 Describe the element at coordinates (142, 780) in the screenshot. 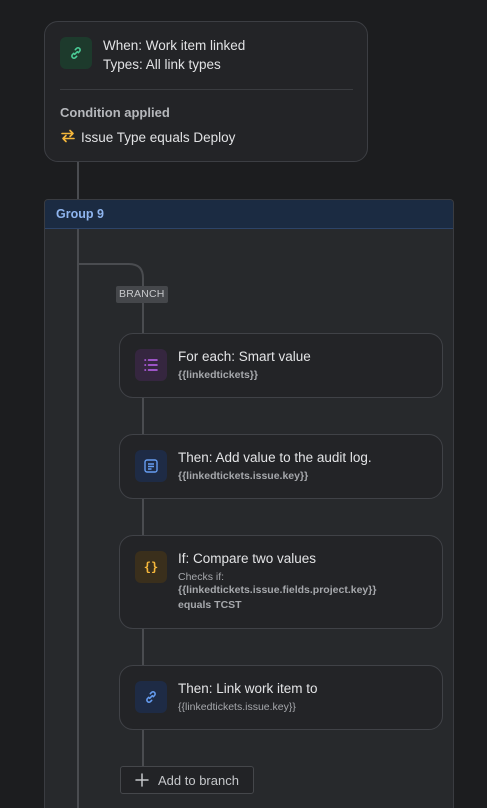

I see `plus-icon` at that location.